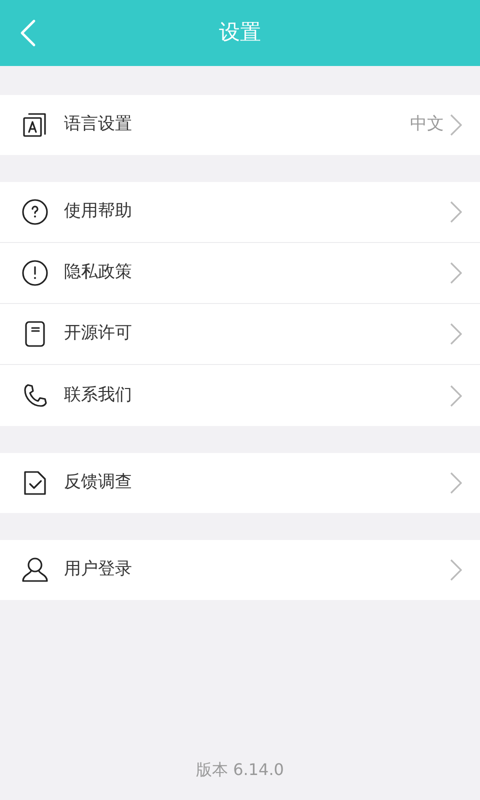  Describe the element at coordinates (98, 212) in the screenshot. I see `item-label: 使用帮助` at that location.